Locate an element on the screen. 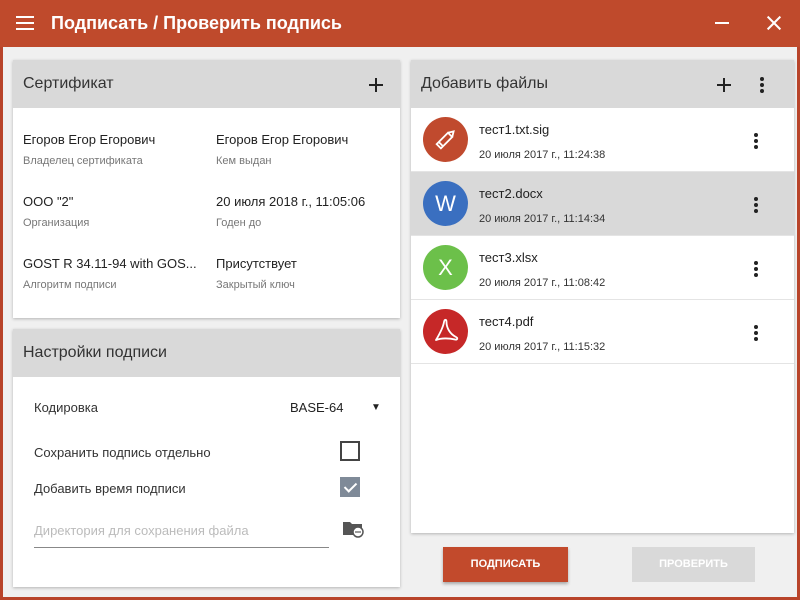 The height and width of the screenshot is (600, 800). save-separately-checkbox is located at coordinates (350, 451).